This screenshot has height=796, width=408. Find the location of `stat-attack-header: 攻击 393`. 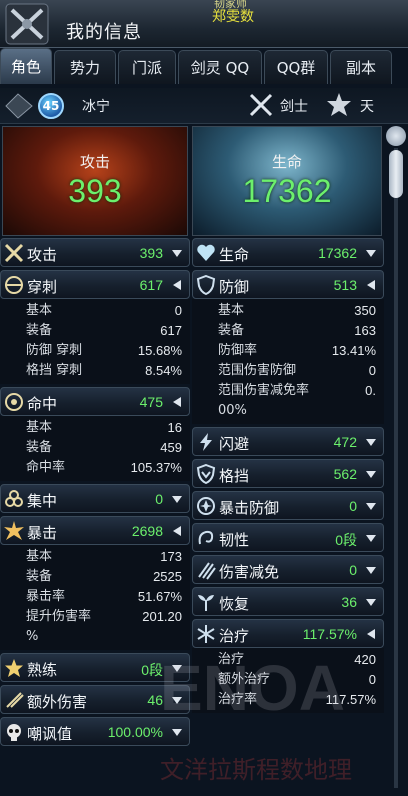

stat-attack-header: 攻击 393 is located at coordinates (95, 252).